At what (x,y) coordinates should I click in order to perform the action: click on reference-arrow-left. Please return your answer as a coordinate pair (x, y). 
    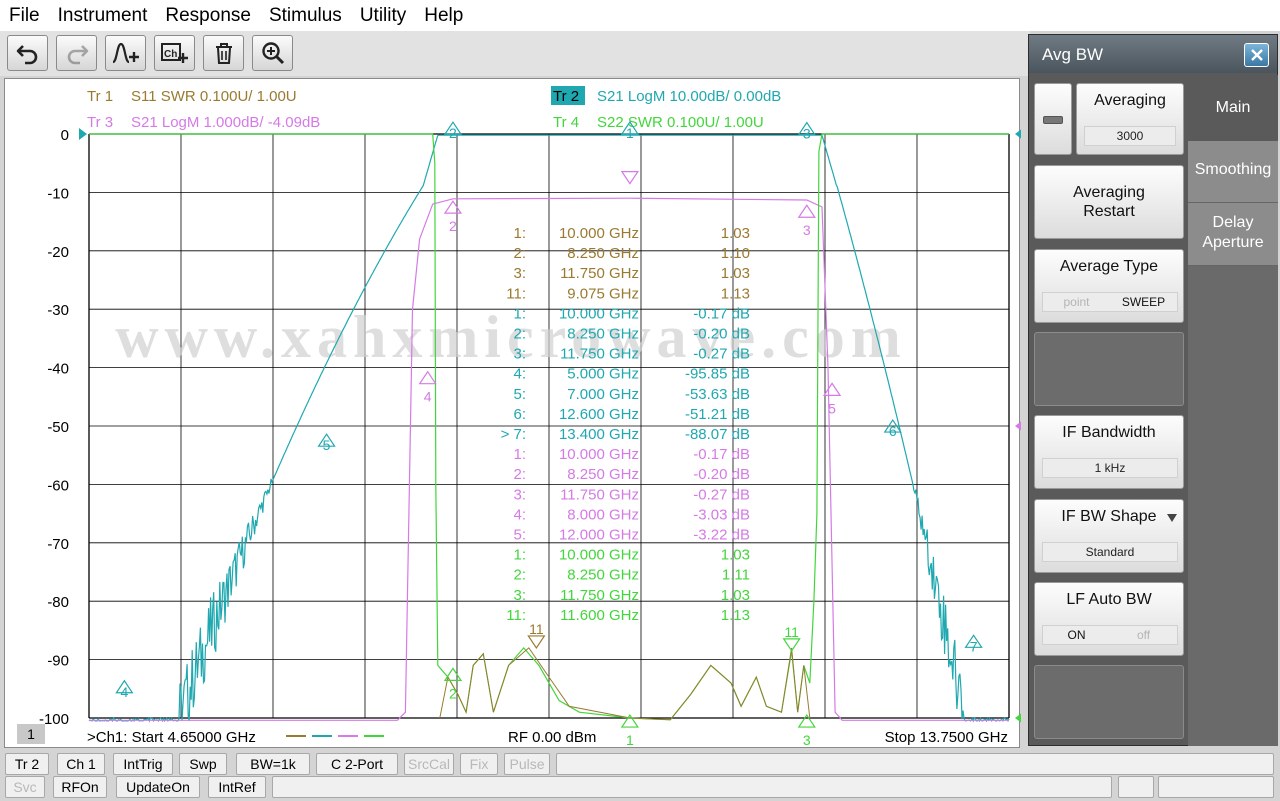
    Looking at the image, I should click on (83, 134).